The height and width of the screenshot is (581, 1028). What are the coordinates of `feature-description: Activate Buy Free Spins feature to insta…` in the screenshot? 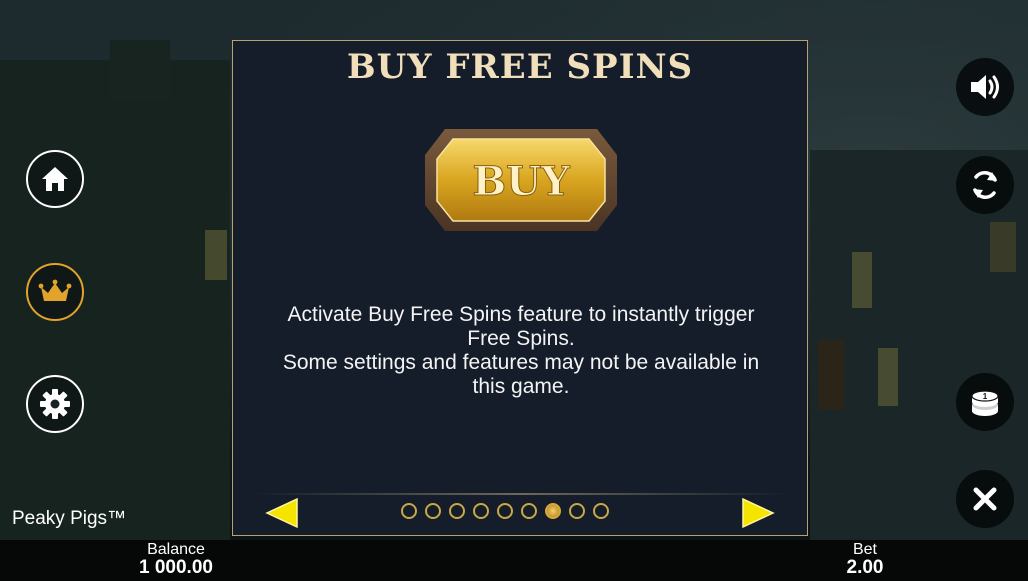 It's located at (521, 351).